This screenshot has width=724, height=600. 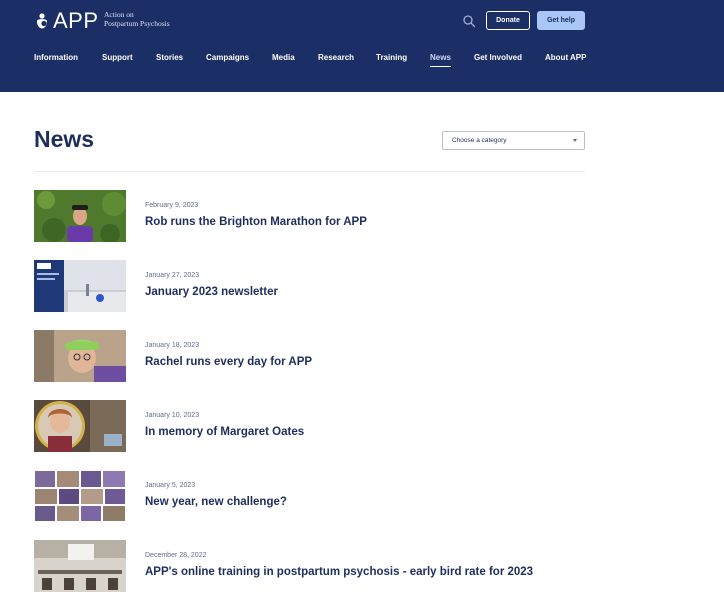 I want to click on nav-item-media: Media, so click(x=283, y=57).